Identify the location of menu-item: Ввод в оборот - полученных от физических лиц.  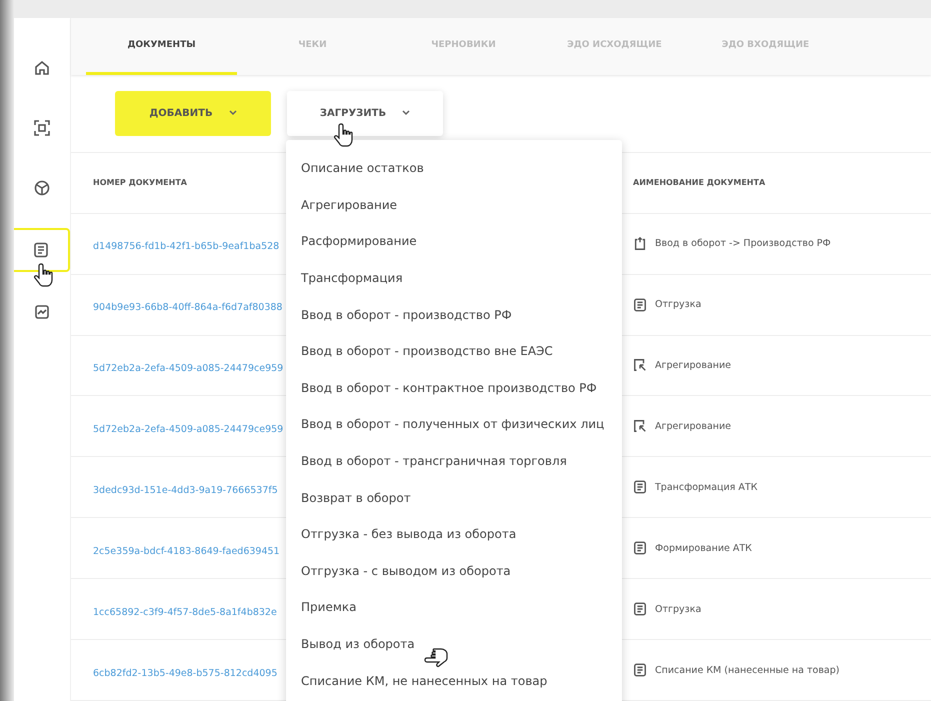
(454, 424).